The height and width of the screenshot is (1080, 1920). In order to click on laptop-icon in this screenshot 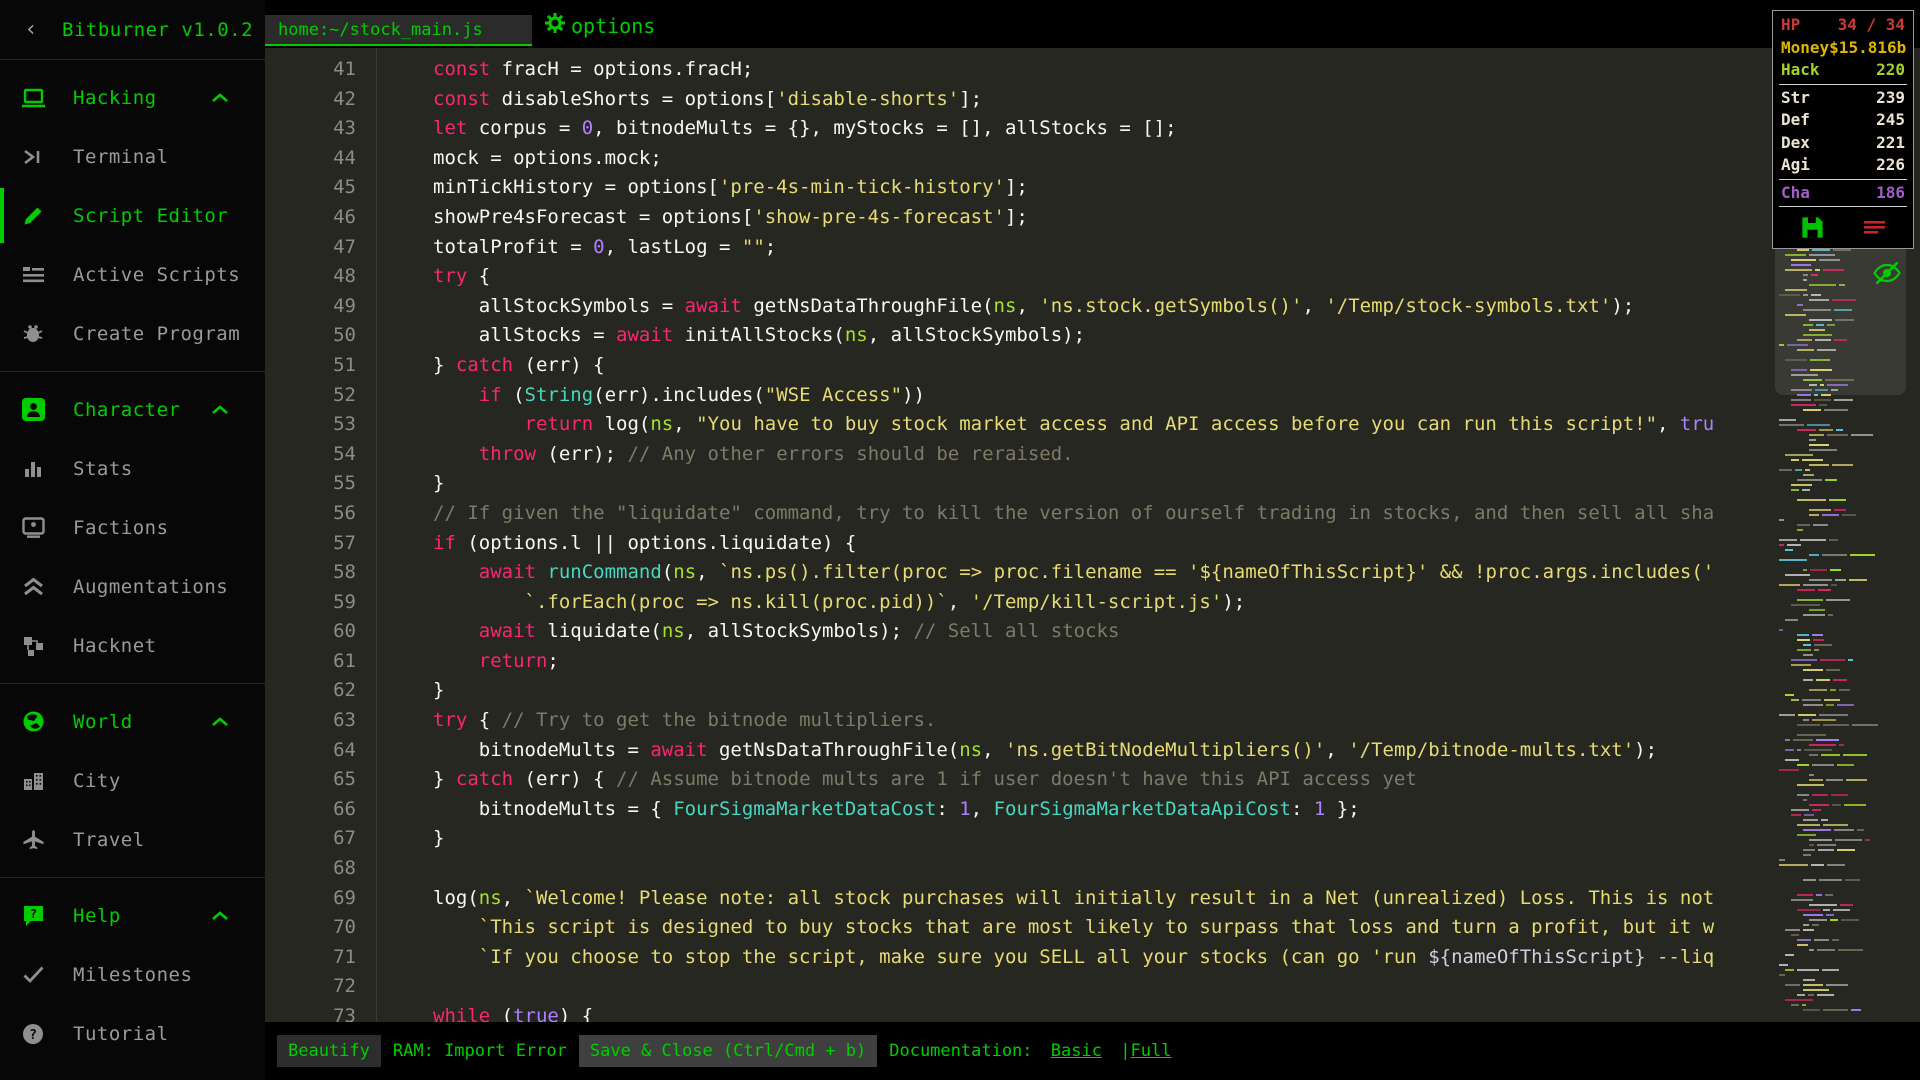, I will do `click(33, 98)`.